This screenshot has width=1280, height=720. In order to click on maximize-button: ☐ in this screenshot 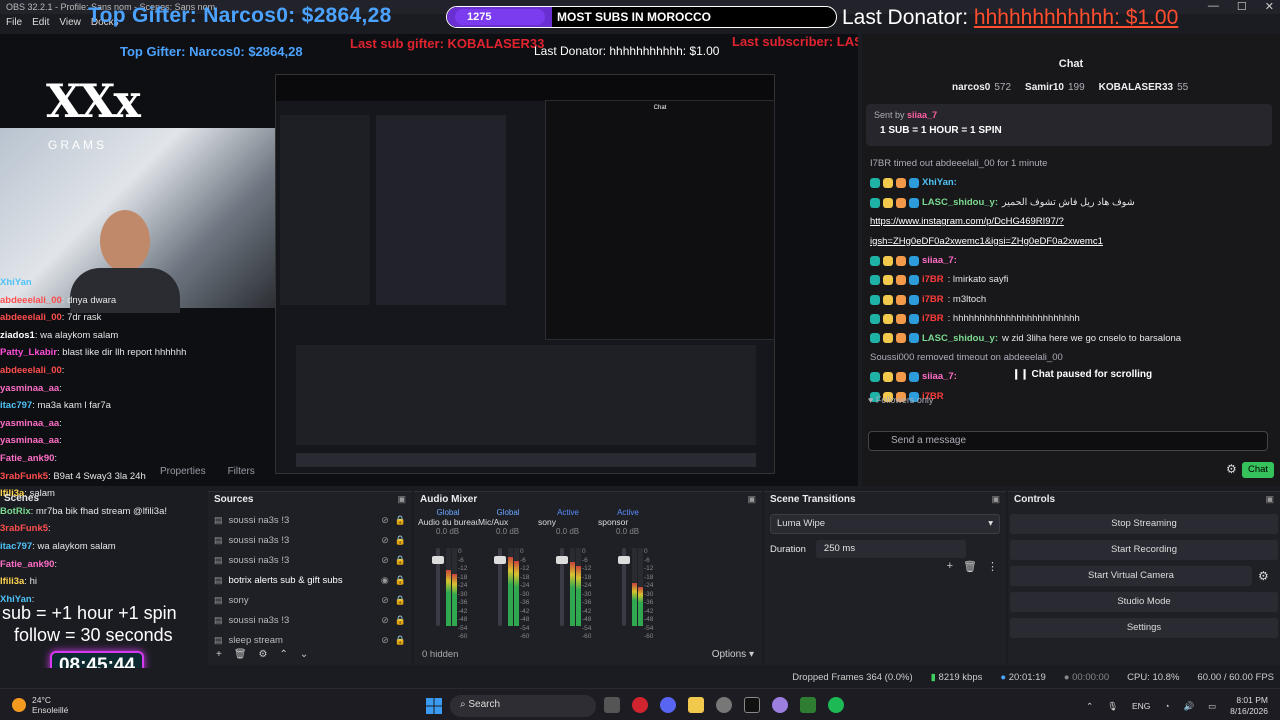, I will do `click(1242, 6)`.